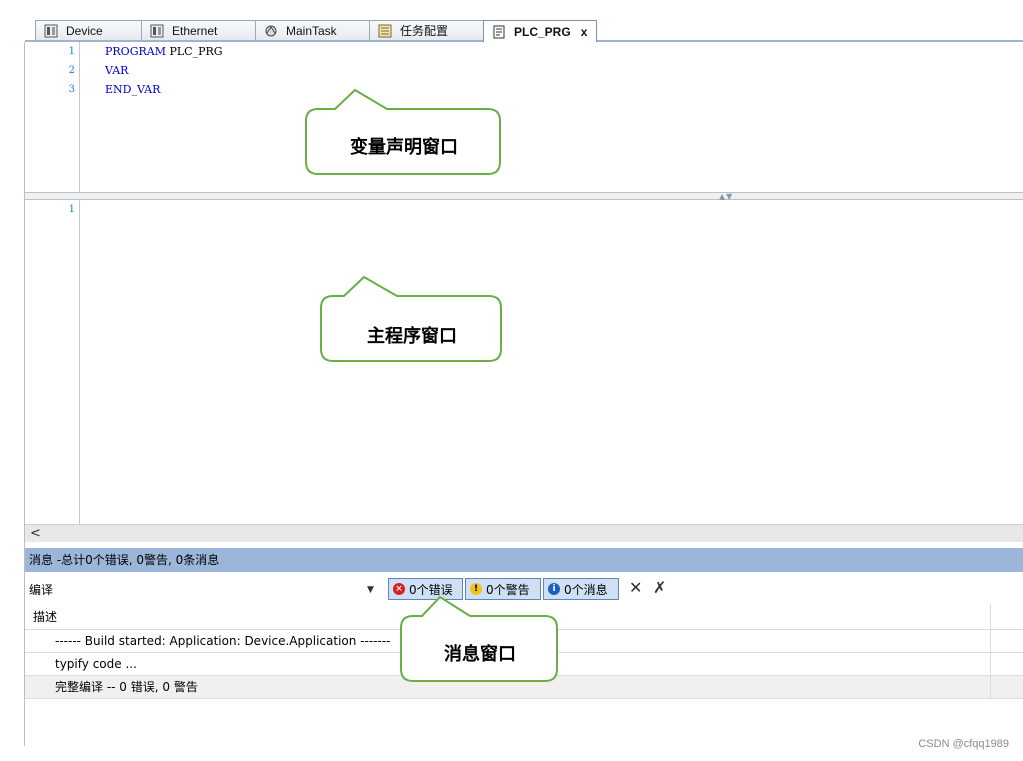 The height and width of the screenshot is (761, 1023). Describe the element at coordinates (476, 589) in the screenshot. I see `warning-icon: !` at that location.